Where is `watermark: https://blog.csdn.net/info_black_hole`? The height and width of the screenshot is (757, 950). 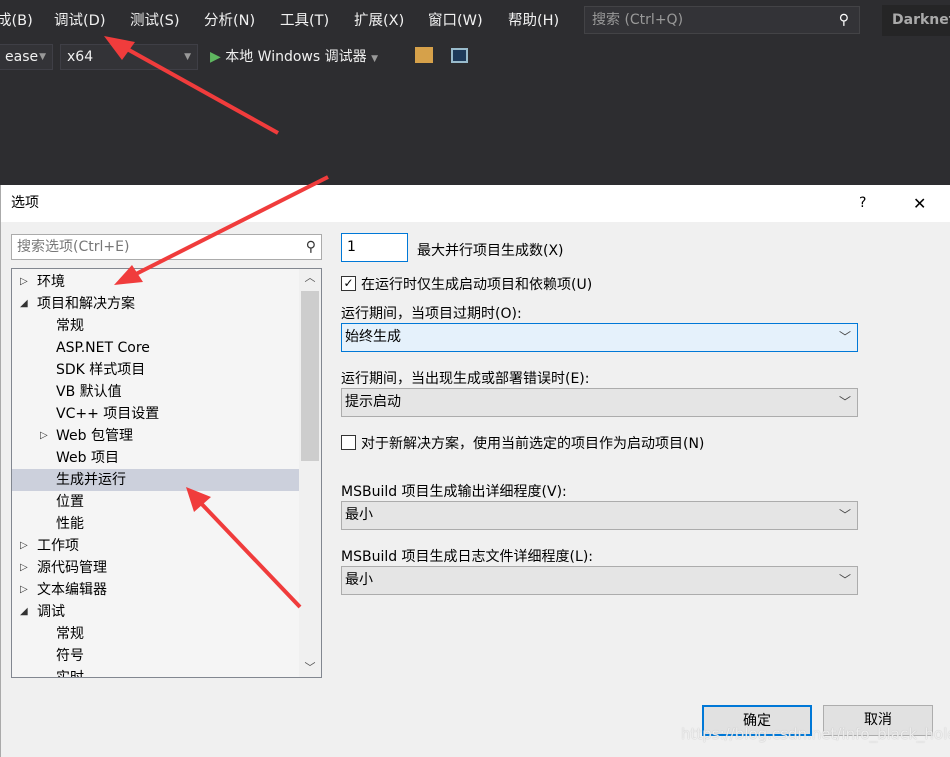 watermark: https://blog.csdn.net/info_black_hole is located at coordinates (815, 734).